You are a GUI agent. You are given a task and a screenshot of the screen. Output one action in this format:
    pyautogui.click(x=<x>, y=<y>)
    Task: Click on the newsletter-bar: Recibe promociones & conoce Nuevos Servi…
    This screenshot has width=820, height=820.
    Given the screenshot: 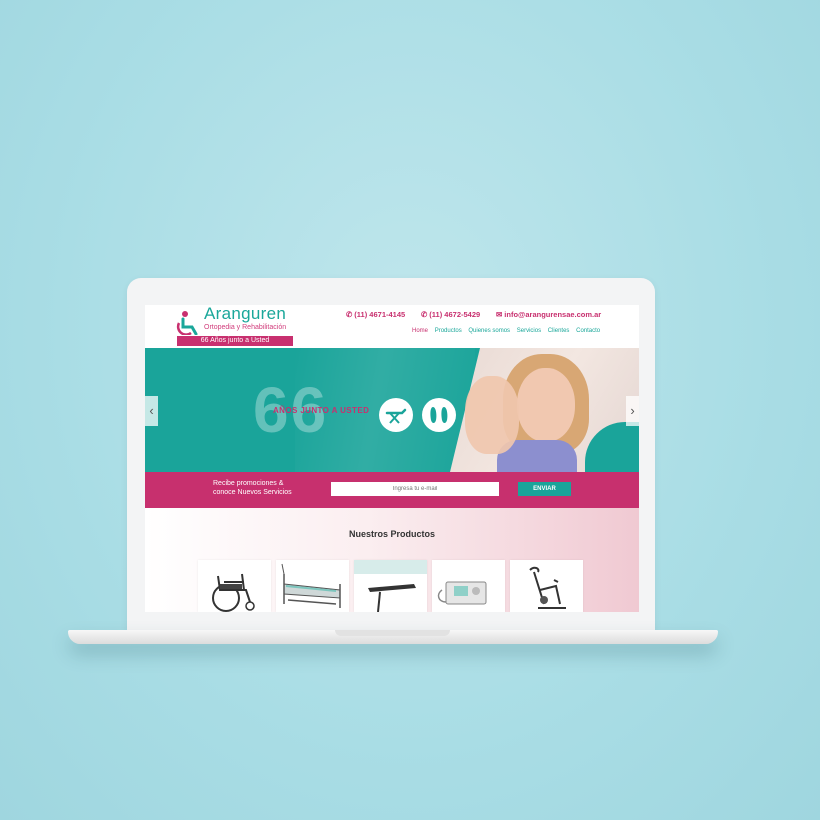 What is the action you would take?
    pyautogui.click(x=392, y=490)
    